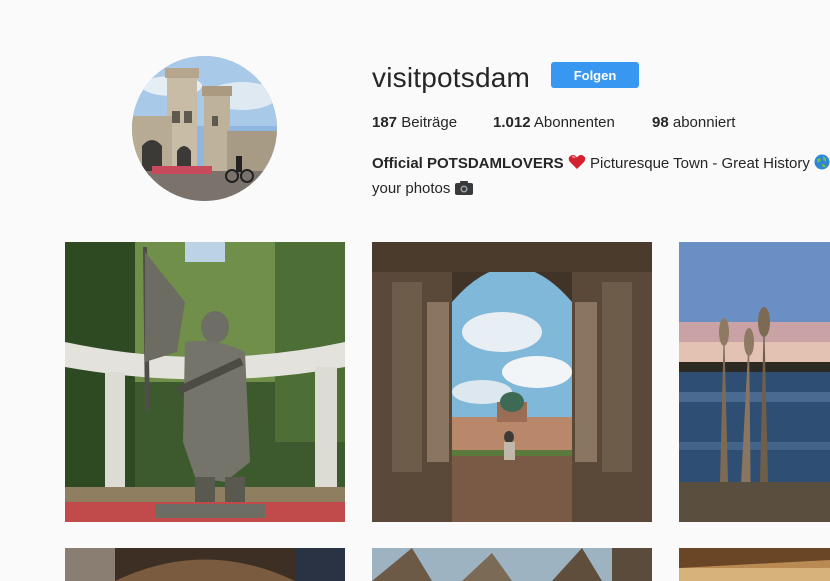  Describe the element at coordinates (385, 122) in the screenshot. I see `posts-count: 187` at that location.